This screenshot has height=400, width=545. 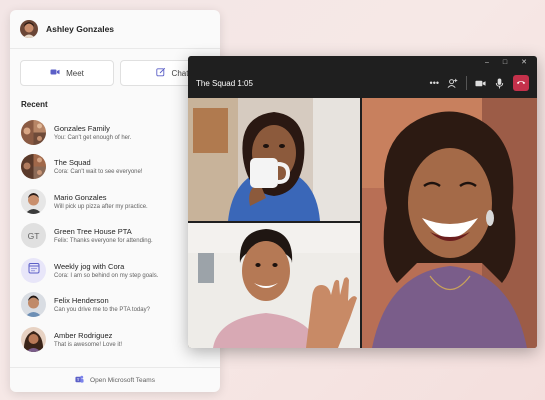 What do you see at coordinates (101, 206) in the screenshot?
I see `item-preview: Will pick up pizza after my practice.` at bounding box center [101, 206].